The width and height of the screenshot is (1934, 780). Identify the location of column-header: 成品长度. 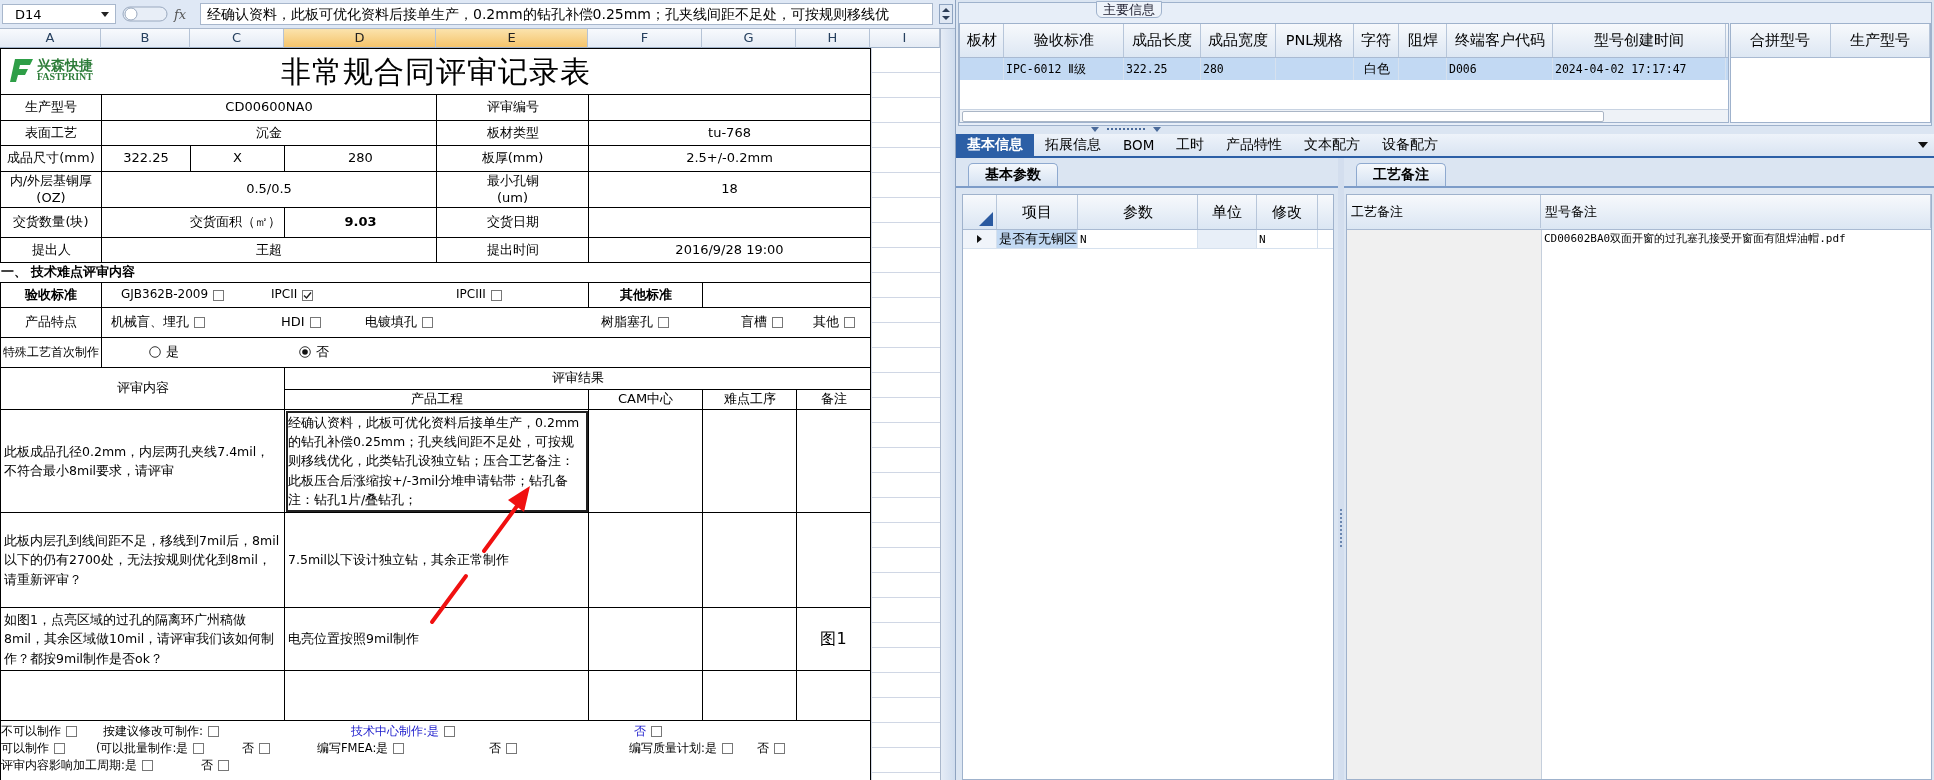
(1162, 40).